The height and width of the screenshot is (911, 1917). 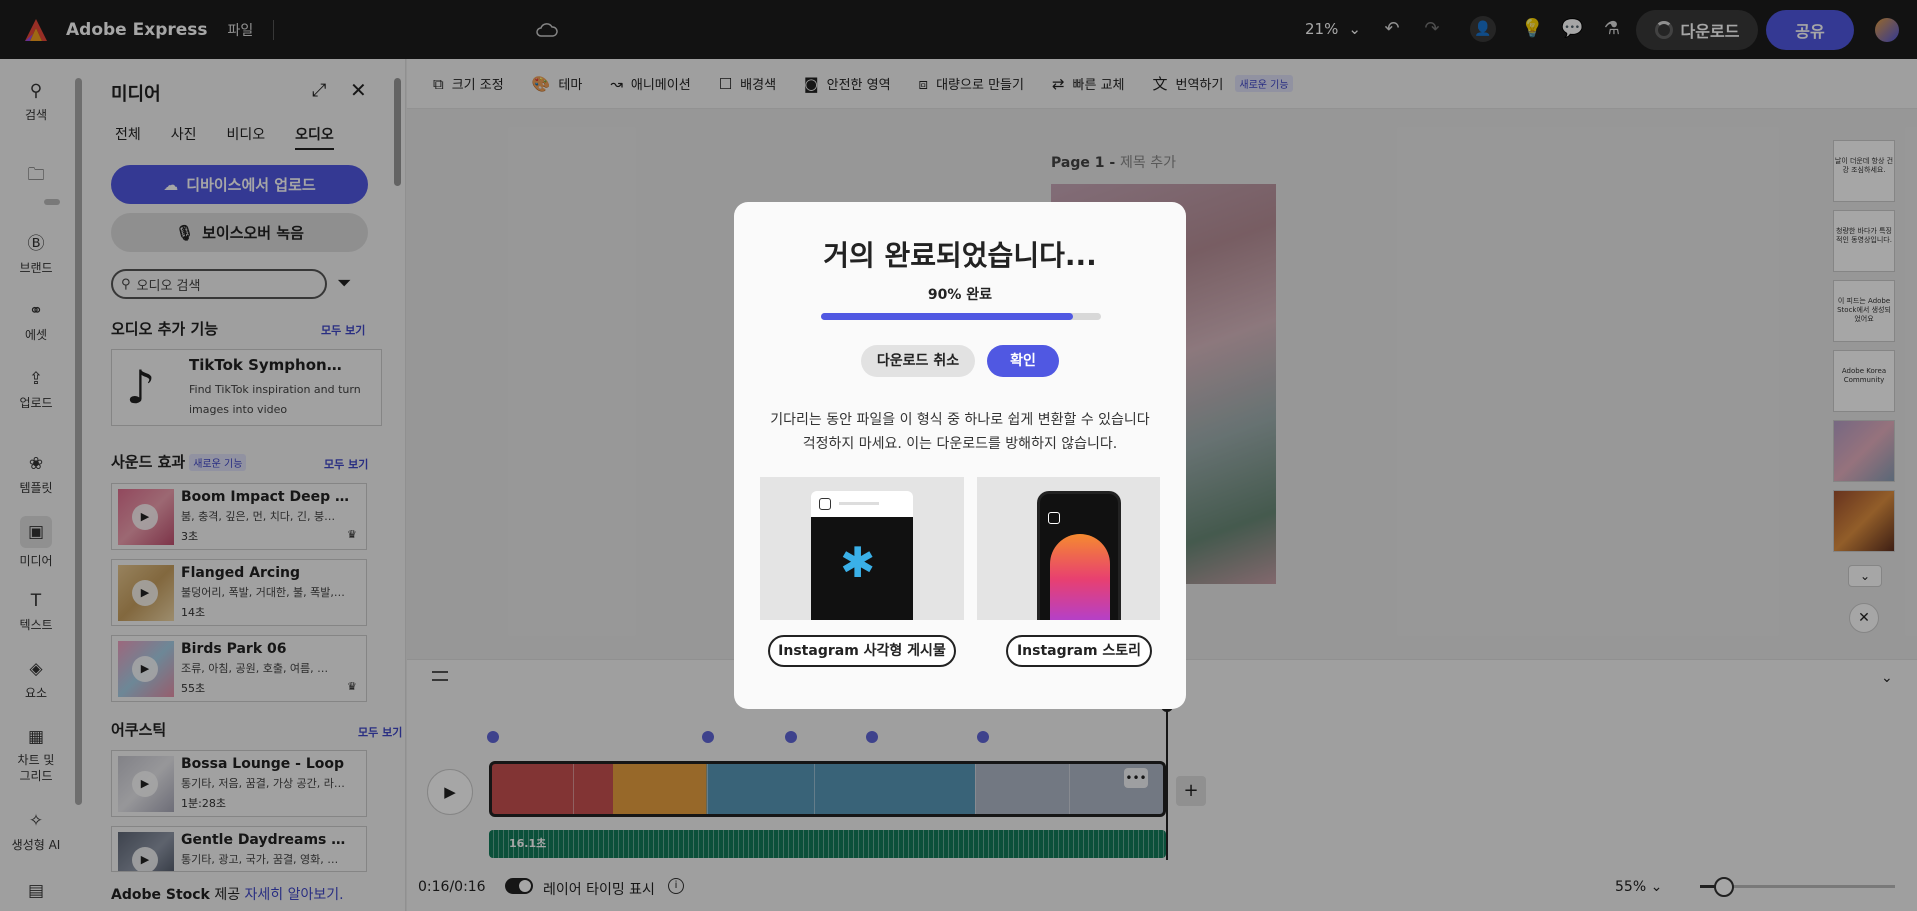 I want to click on progress-bar, so click(x=961, y=316).